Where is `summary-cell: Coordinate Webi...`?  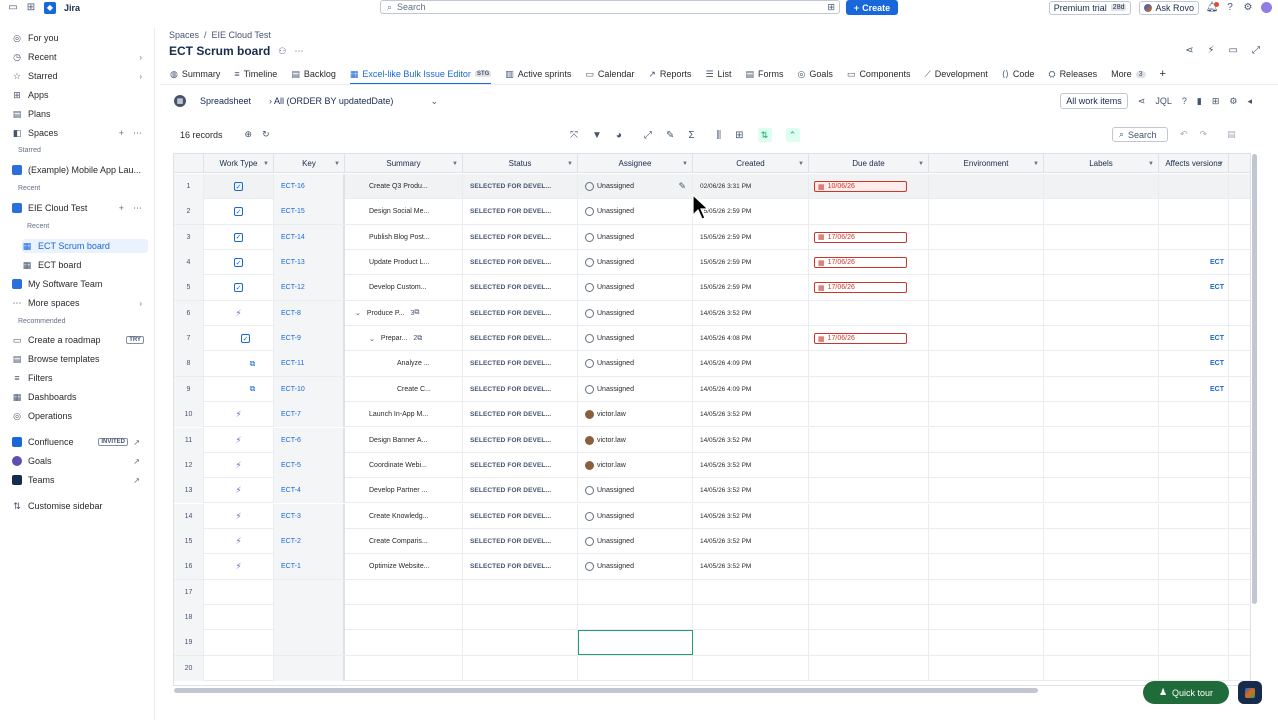 summary-cell: Coordinate Webi... is located at coordinates (404, 465).